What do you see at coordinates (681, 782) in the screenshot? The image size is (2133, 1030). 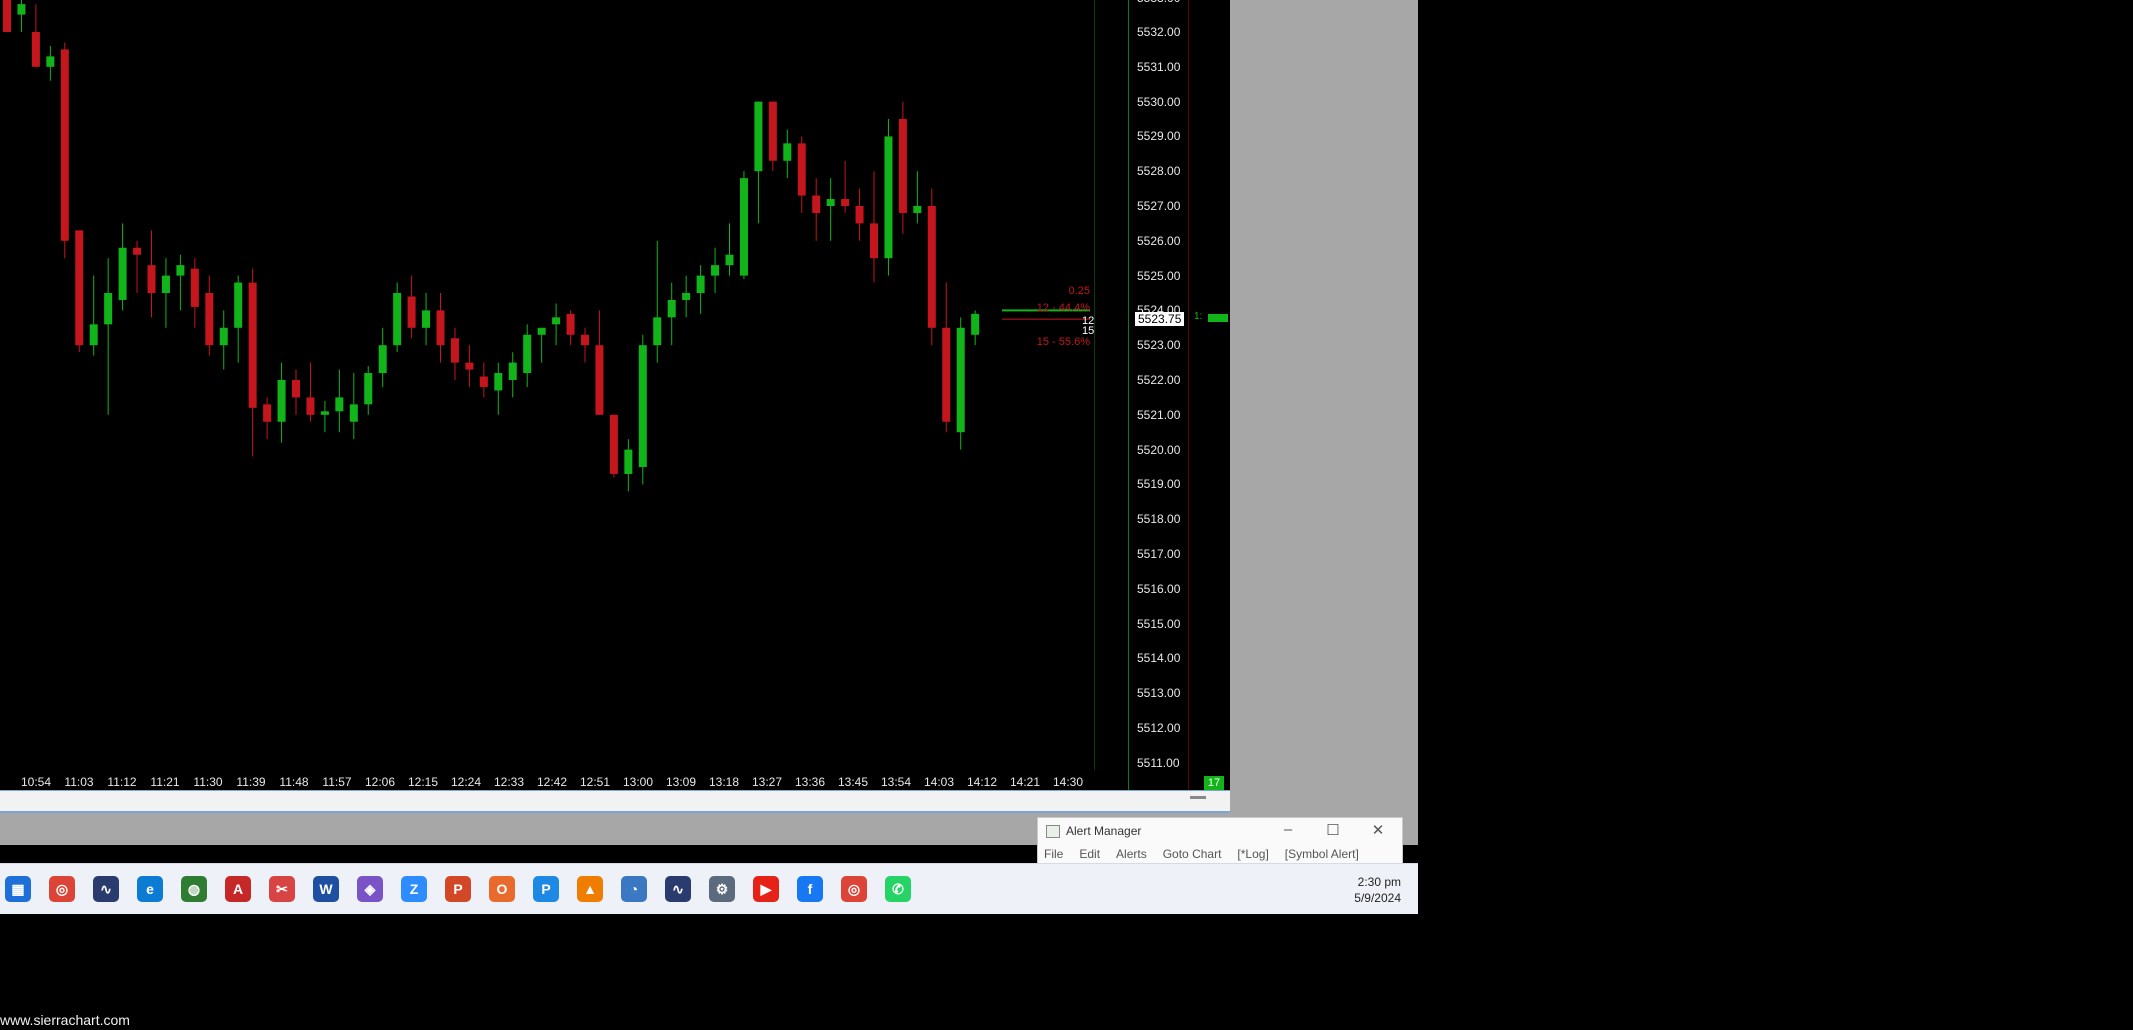 I see `time-tick-label: 13:09` at bounding box center [681, 782].